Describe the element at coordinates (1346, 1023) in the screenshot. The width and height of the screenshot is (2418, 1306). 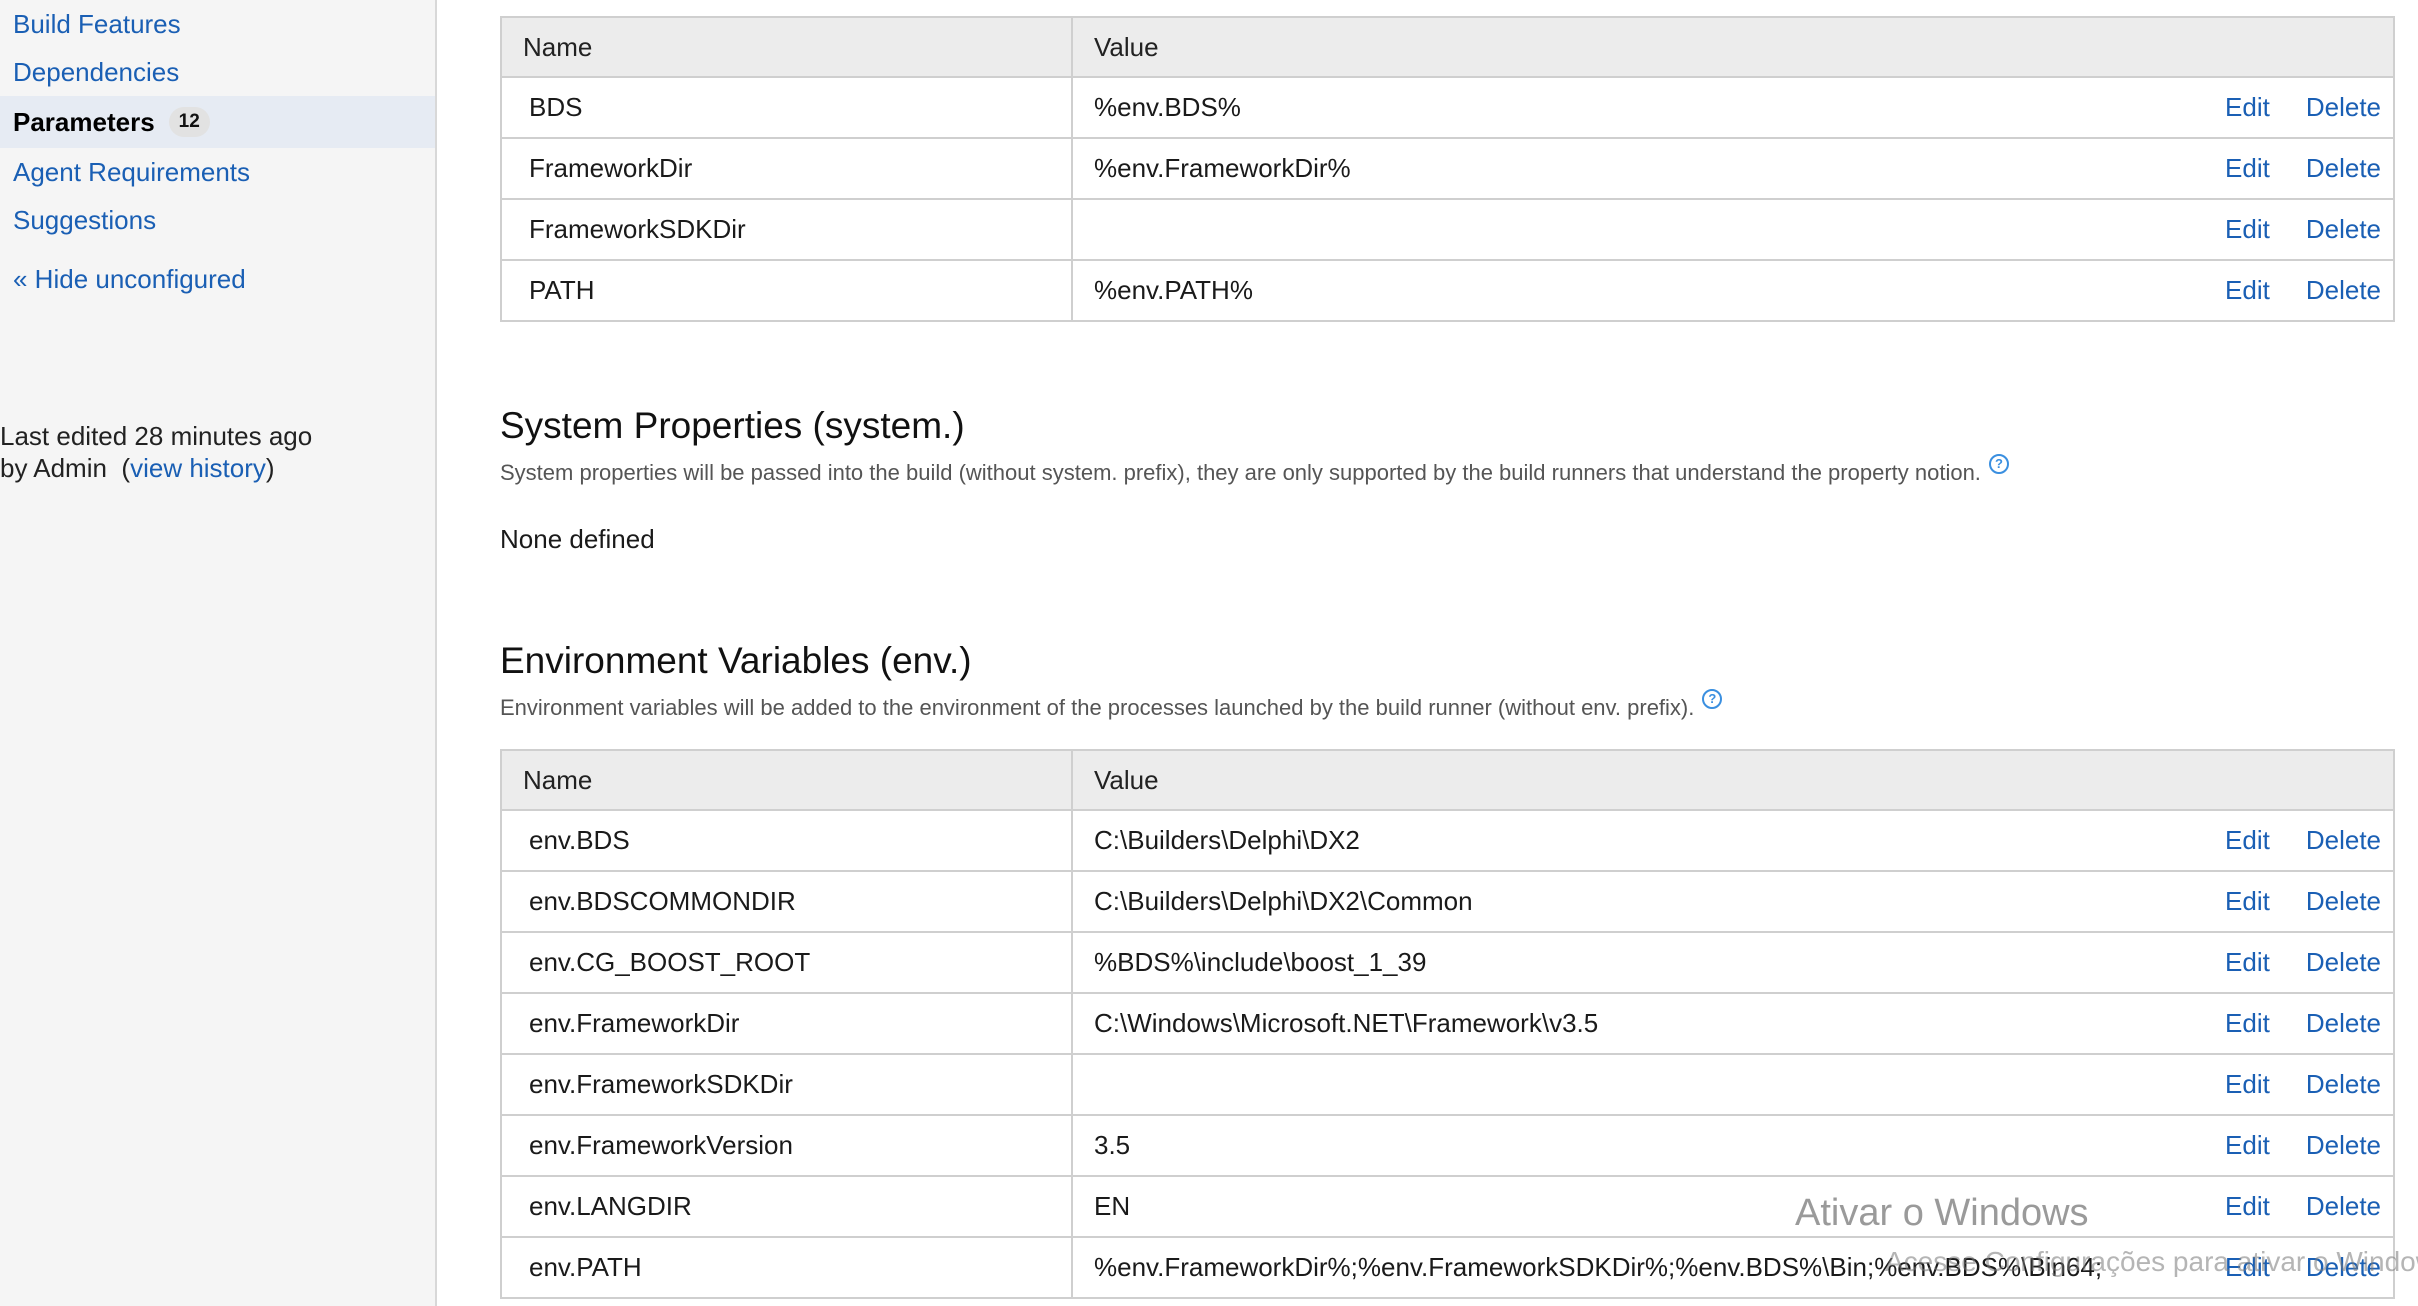
I see `param-value: C:\Windows\Microsoft.NET\Framework\v3.5` at that location.